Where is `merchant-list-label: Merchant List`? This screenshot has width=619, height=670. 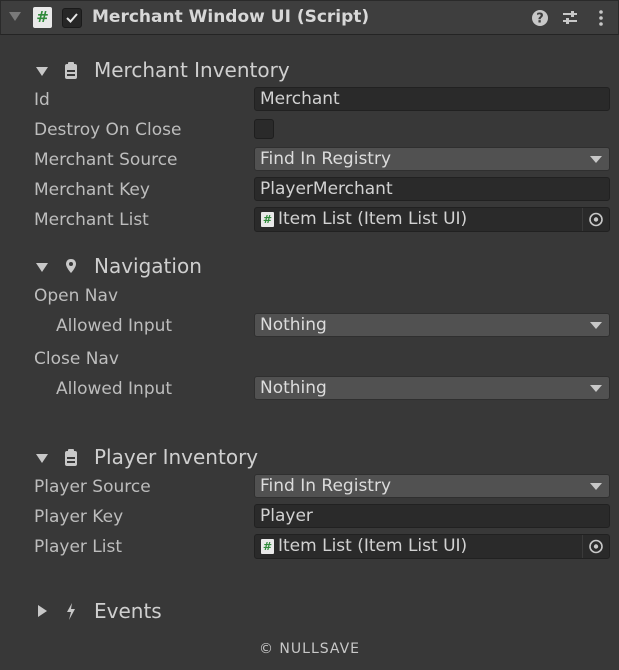
merchant-list-label: Merchant List is located at coordinates (91, 220).